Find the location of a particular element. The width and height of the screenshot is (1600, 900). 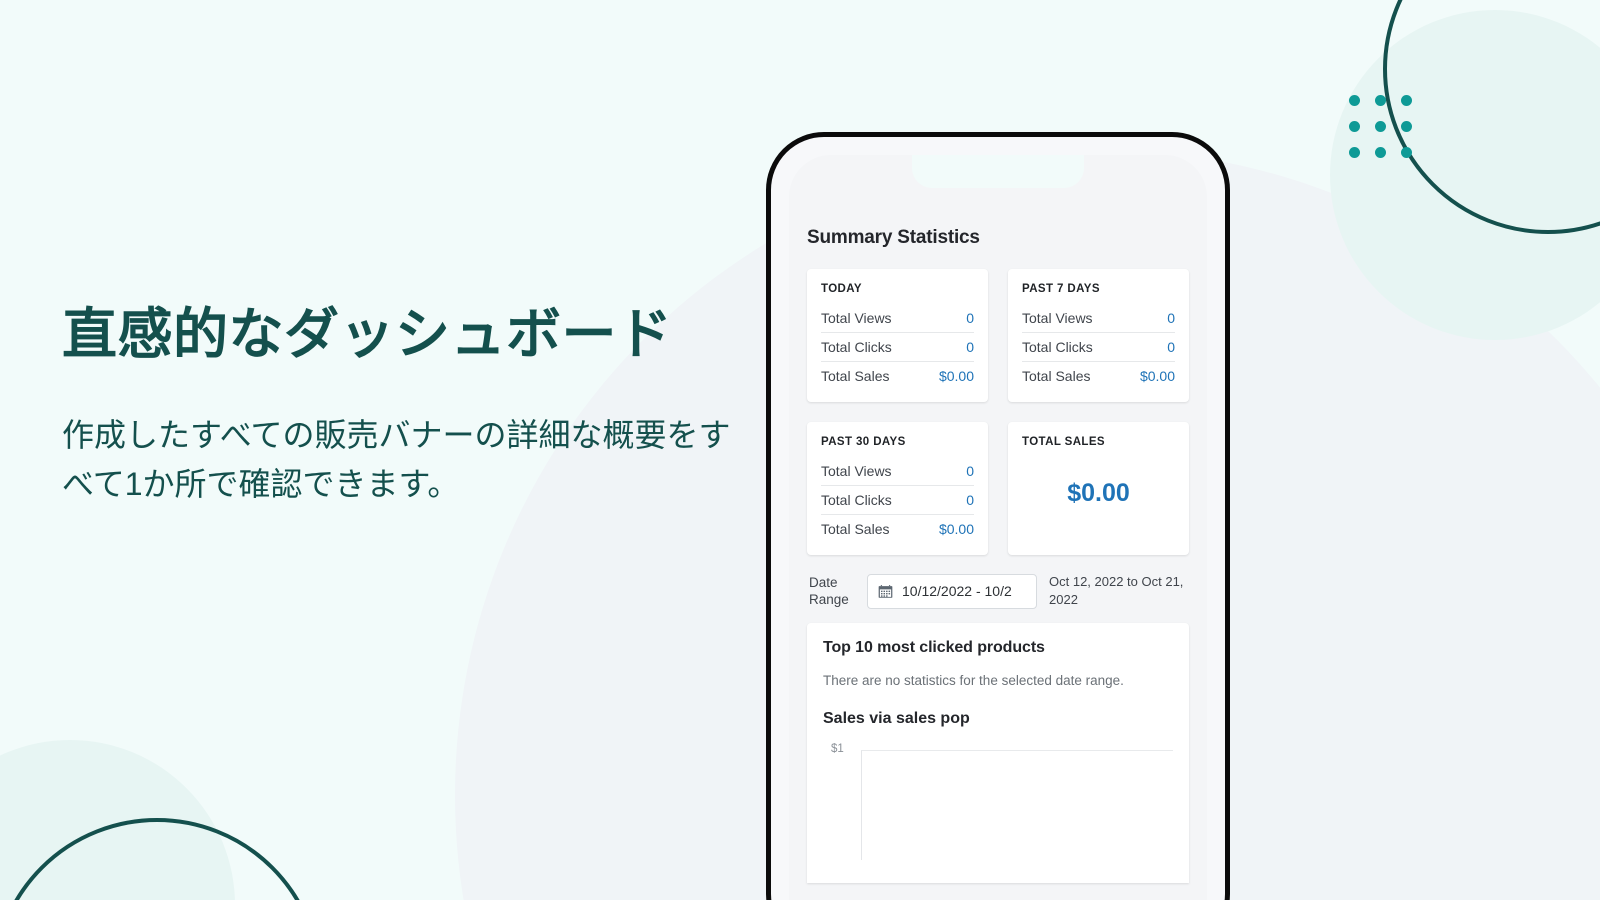

sales-chart: $1 is located at coordinates (998, 802).